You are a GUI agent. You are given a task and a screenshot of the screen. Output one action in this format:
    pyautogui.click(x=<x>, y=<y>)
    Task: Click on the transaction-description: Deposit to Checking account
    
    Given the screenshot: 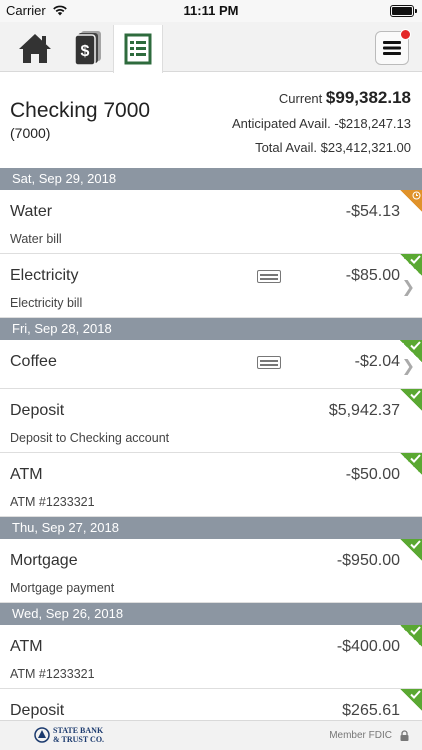 What is the action you would take?
    pyautogui.click(x=90, y=438)
    